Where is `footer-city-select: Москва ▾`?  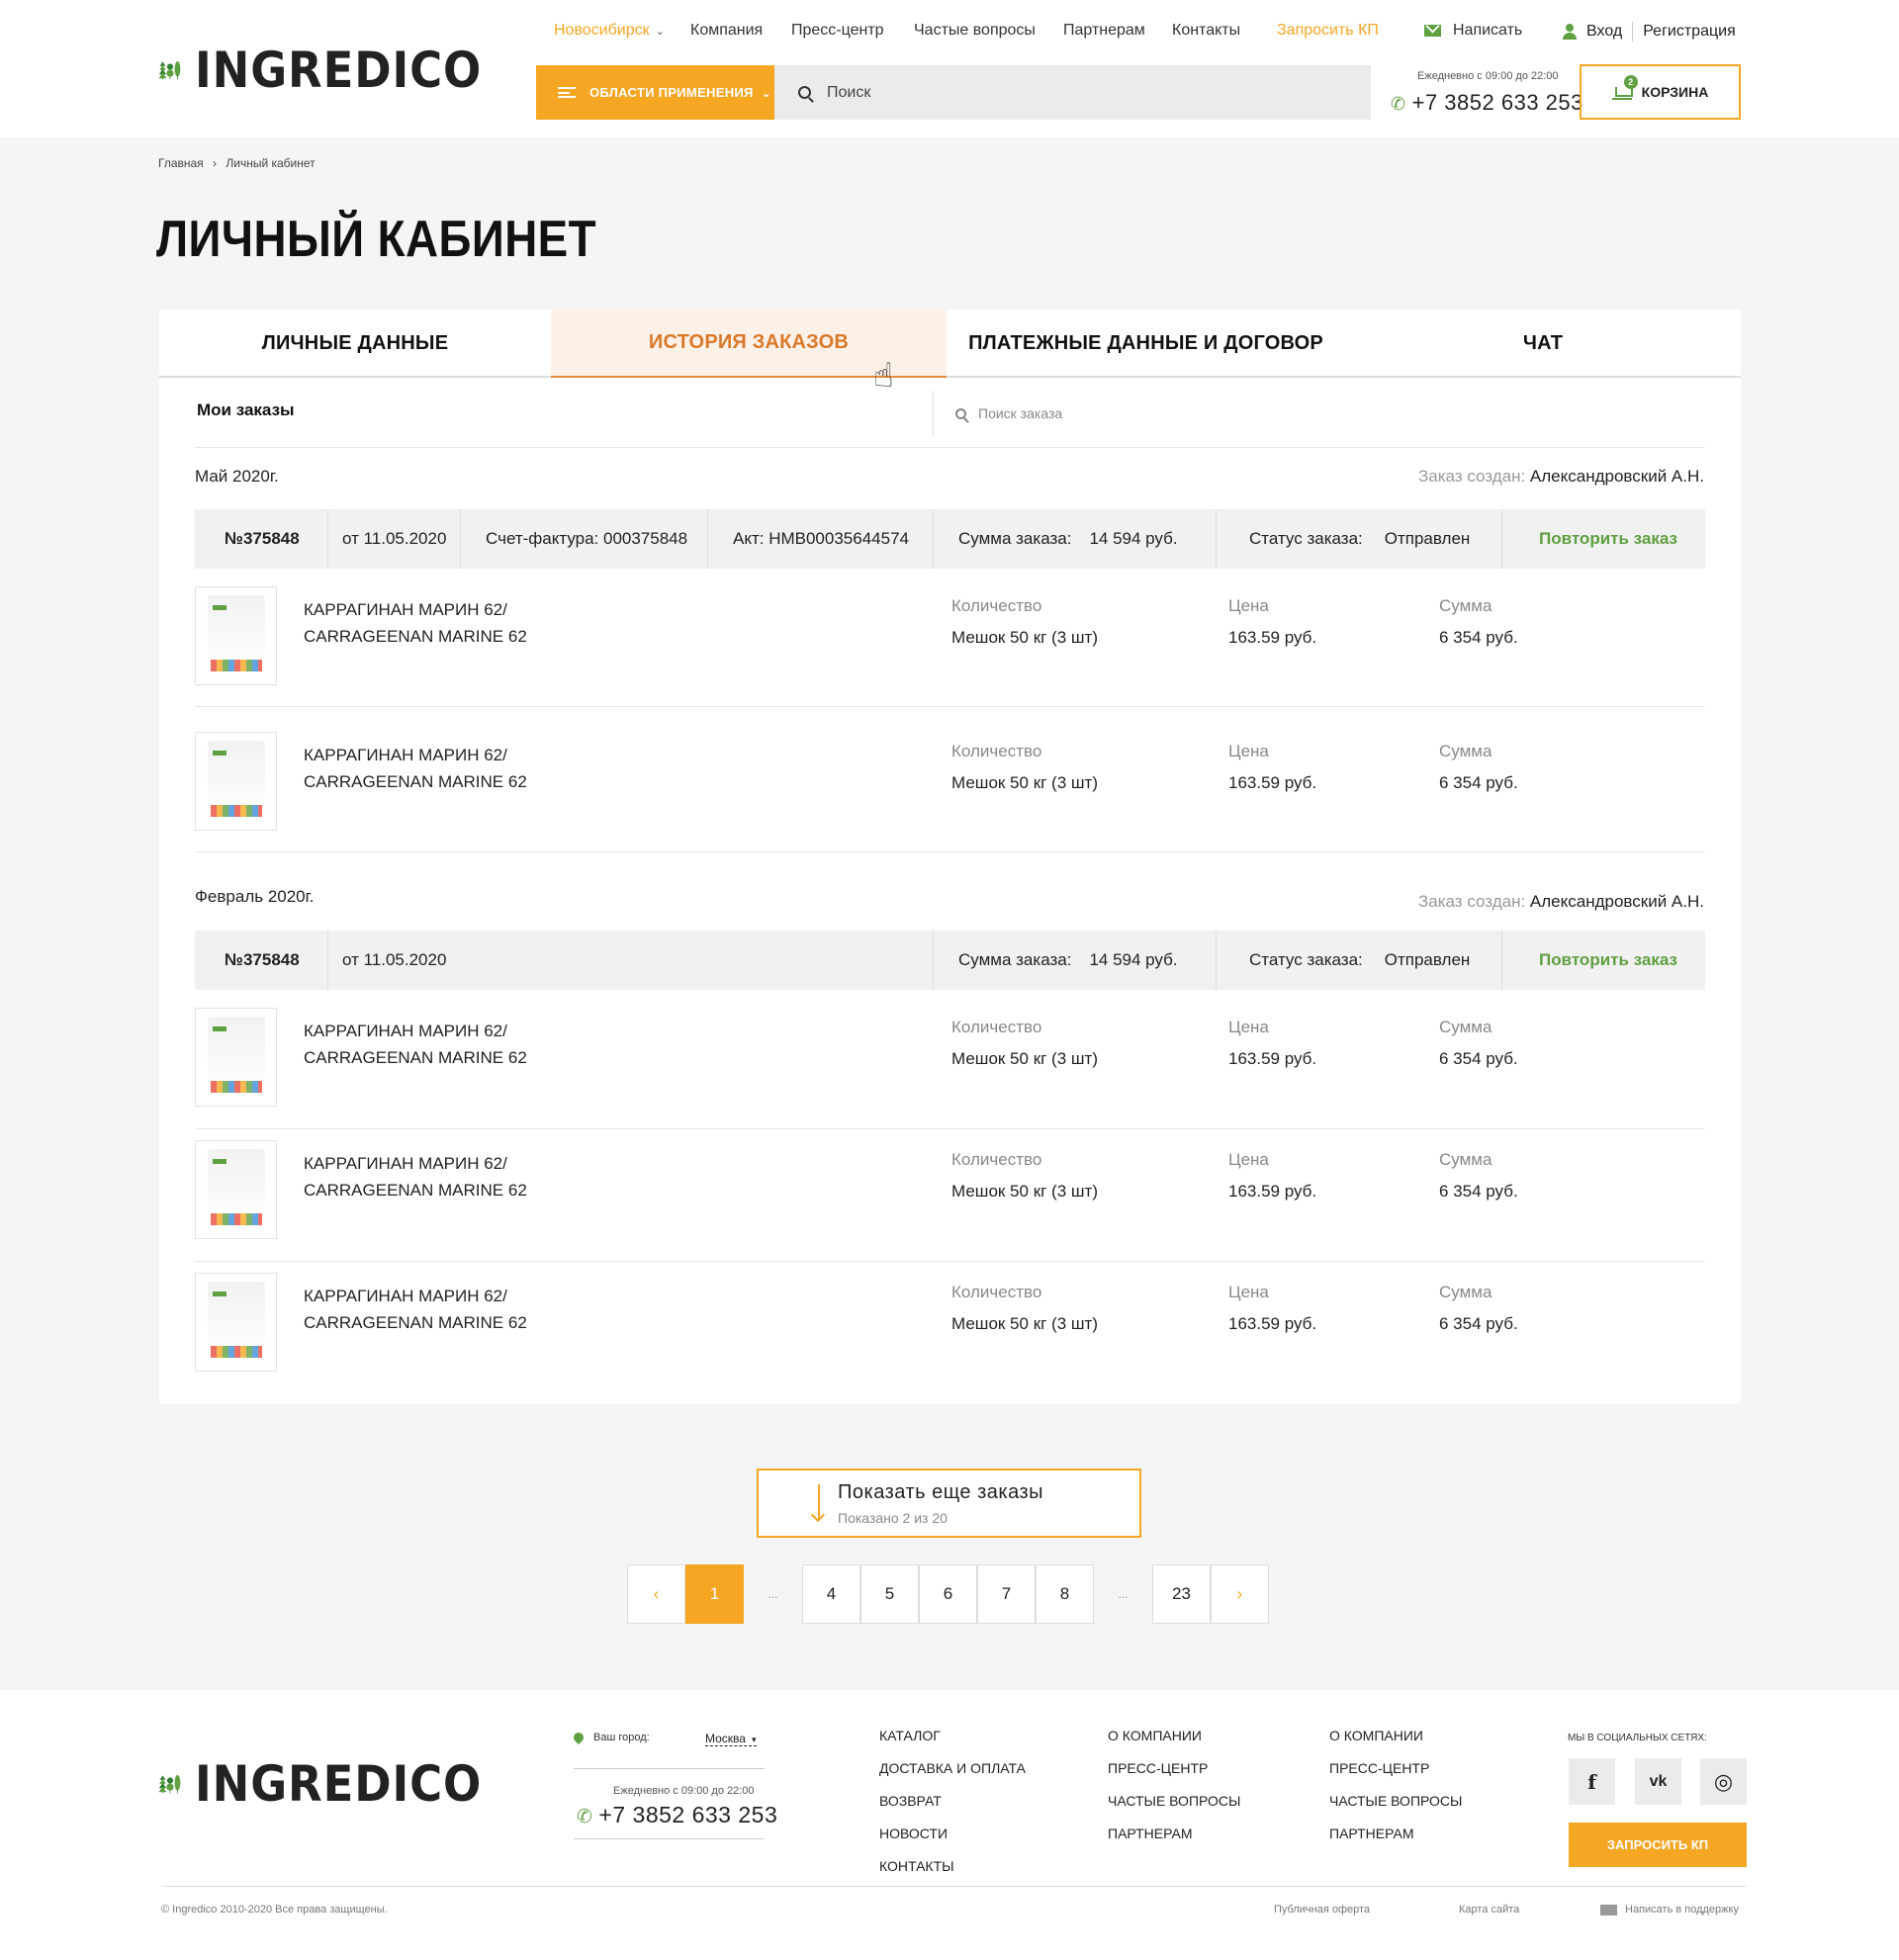 footer-city-select: Москва ▾ is located at coordinates (731, 1739).